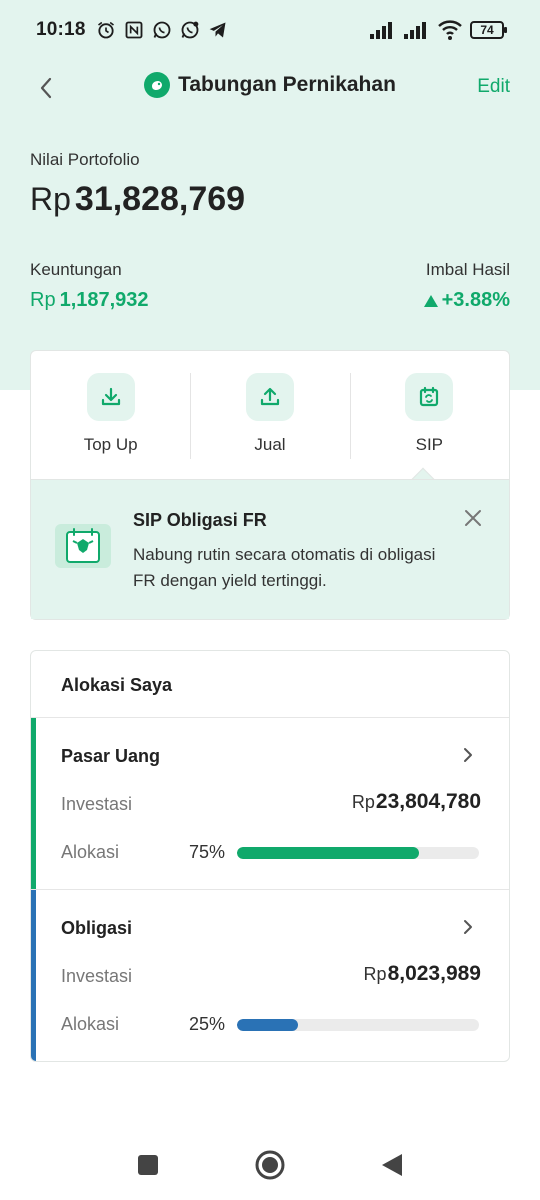 This screenshot has width=540, height=1200. What do you see at coordinates (450, 30) in the screenshot?
I see `wifi-icon` at bounding box center [450, 30].